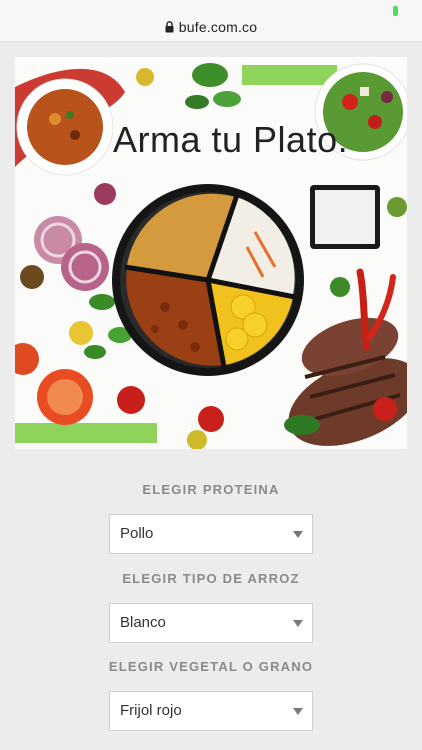 Image resolution: width=422 pixels, height=750 pixels. I want to click on lock-icon, so click(169, 27).